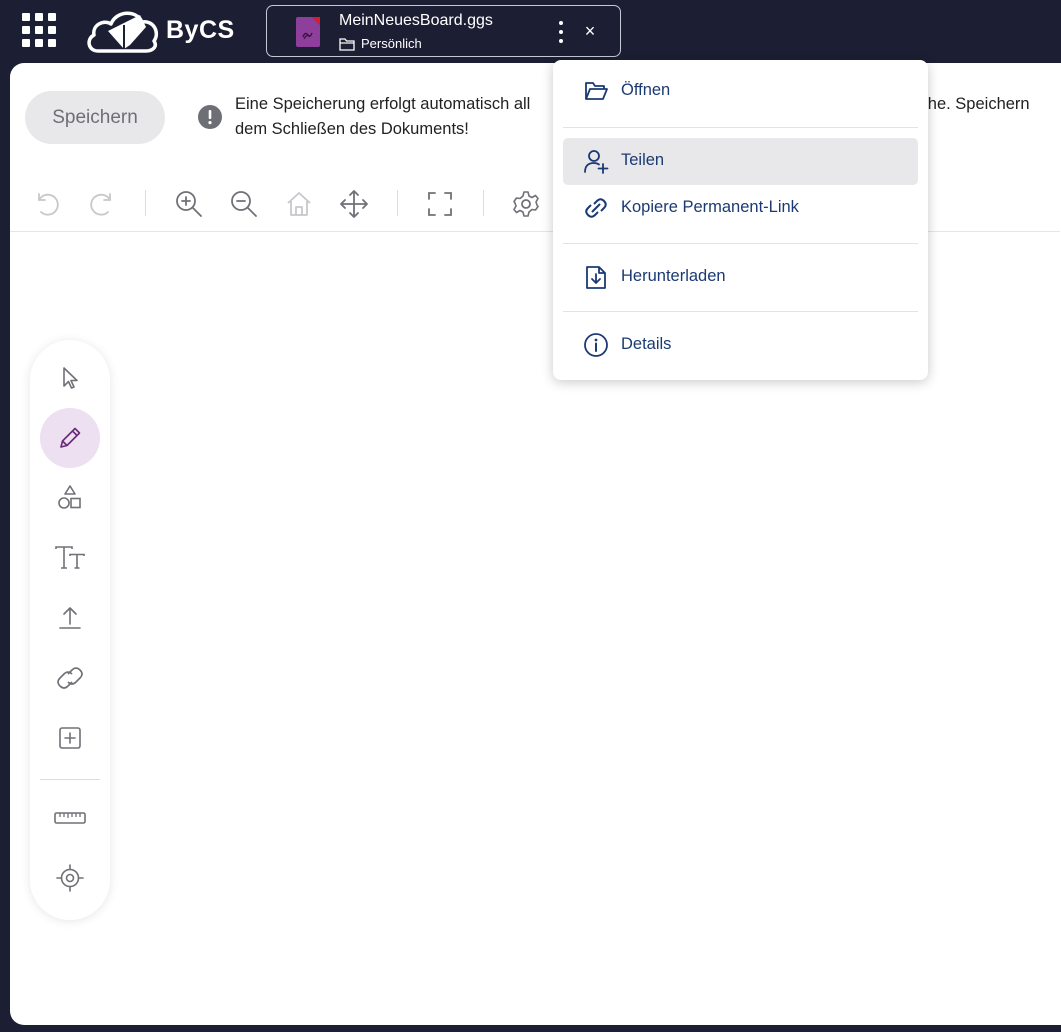 This screenshot has height=1032, width=1061. What do you see at coordinates (123, 32) in the screenshot?
I see `cloud-book-icon` at bounding box center [123, 32].